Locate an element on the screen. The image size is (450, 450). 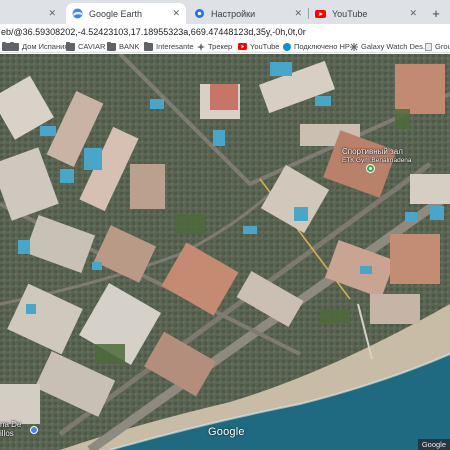
hp-icon is located at coordinates (287, 46).